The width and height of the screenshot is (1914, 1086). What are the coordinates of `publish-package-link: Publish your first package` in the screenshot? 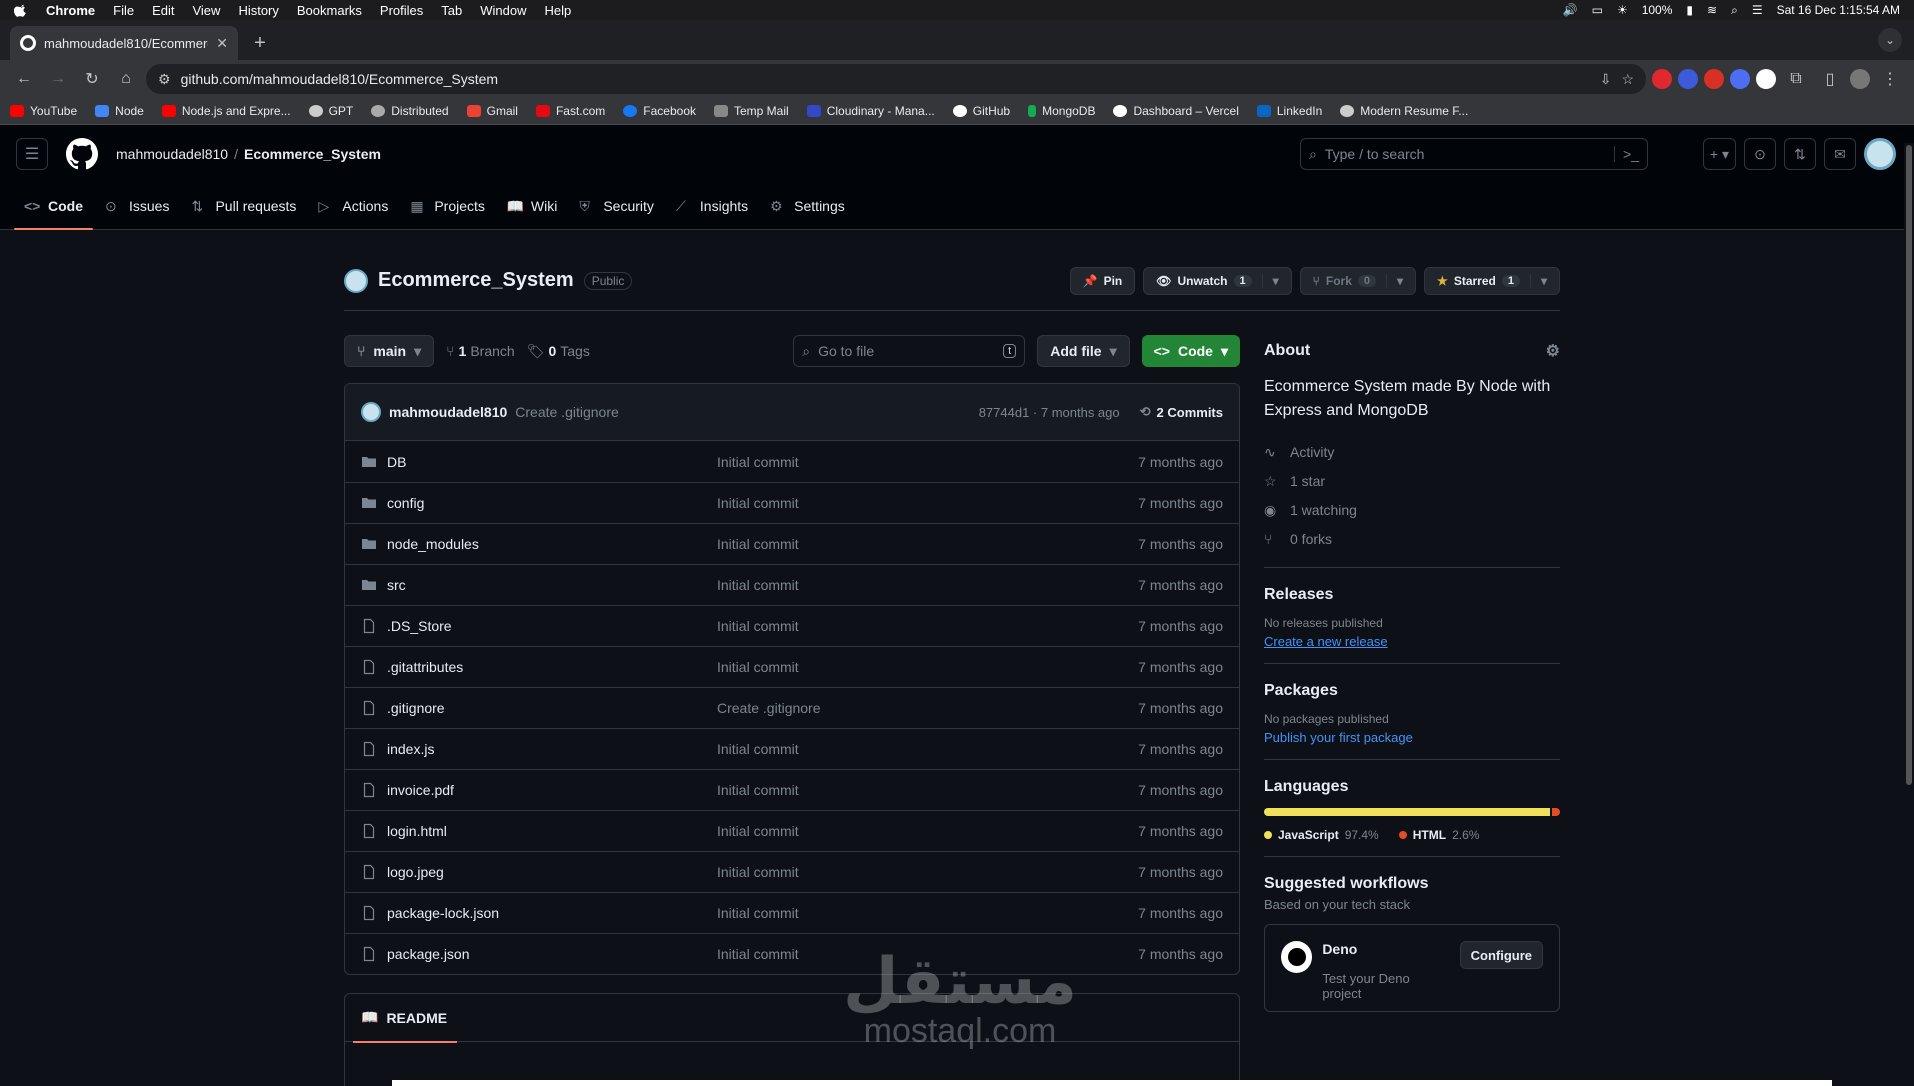 It's located at (1412, 737).